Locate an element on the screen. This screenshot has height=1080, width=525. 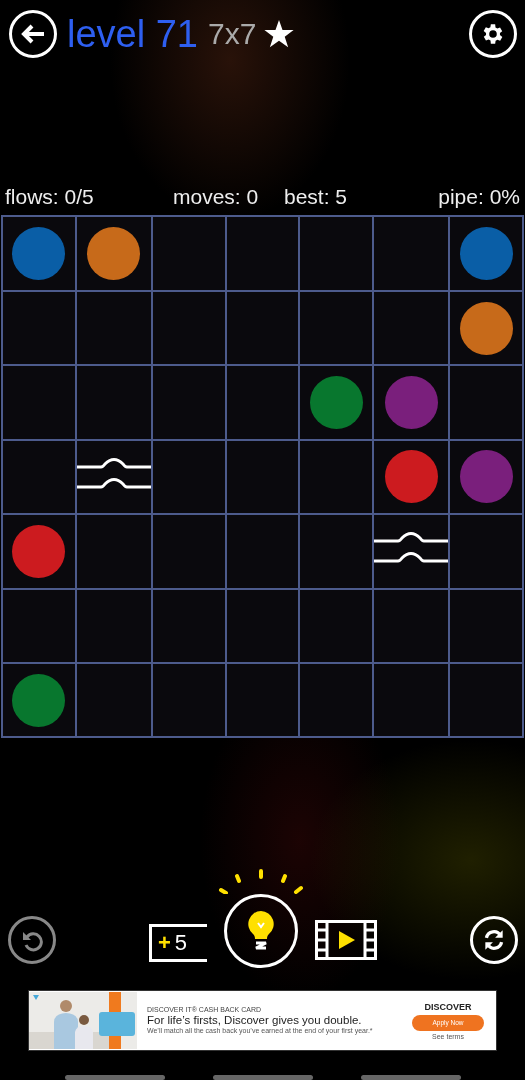
moves-counter: moves: 0 is located at coordinates (216, 197).